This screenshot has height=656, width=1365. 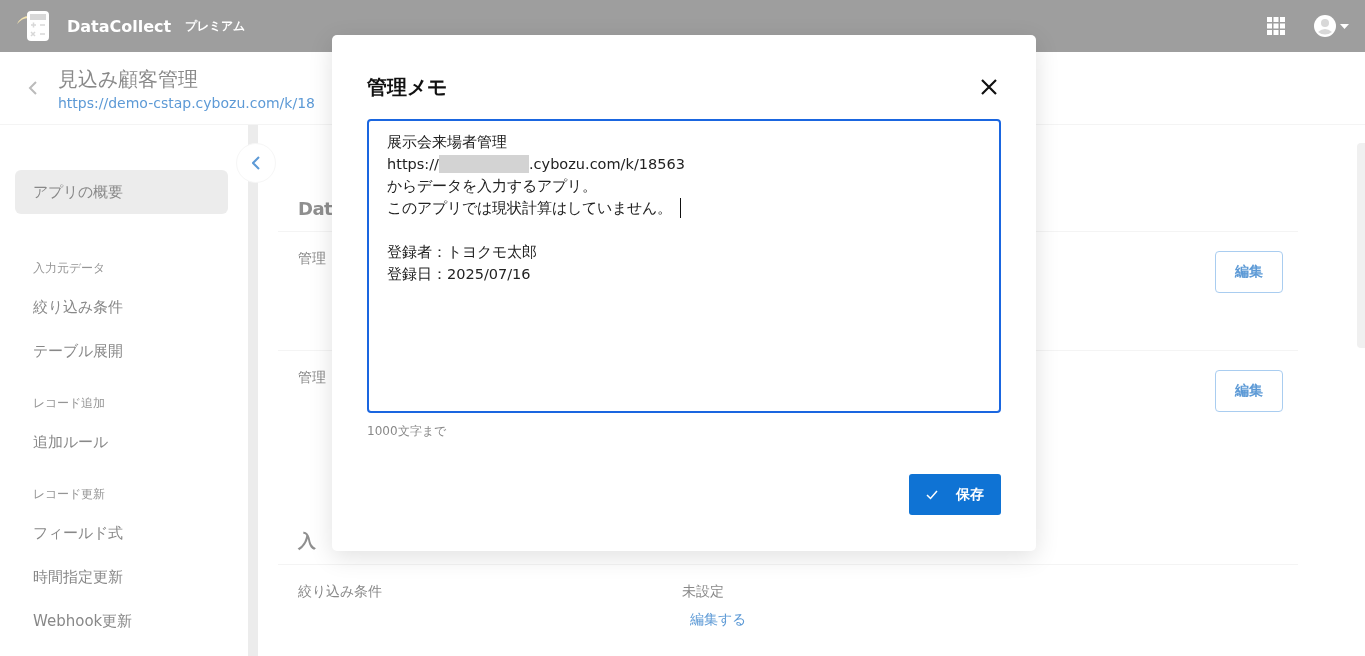 I want to click on section-heading: Dat, so click(x=315, y=208).